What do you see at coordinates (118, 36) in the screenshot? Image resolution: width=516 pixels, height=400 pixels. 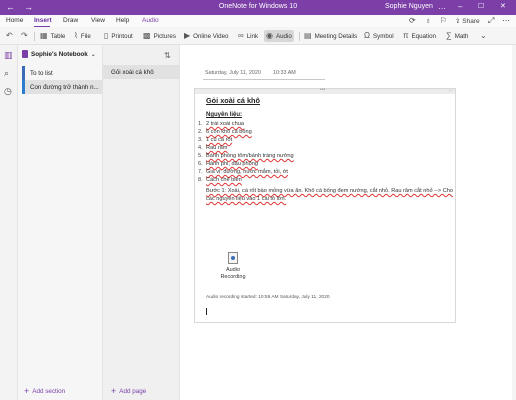 I see `printout-button: ▯ Printout` at bounding box center [118, 36].